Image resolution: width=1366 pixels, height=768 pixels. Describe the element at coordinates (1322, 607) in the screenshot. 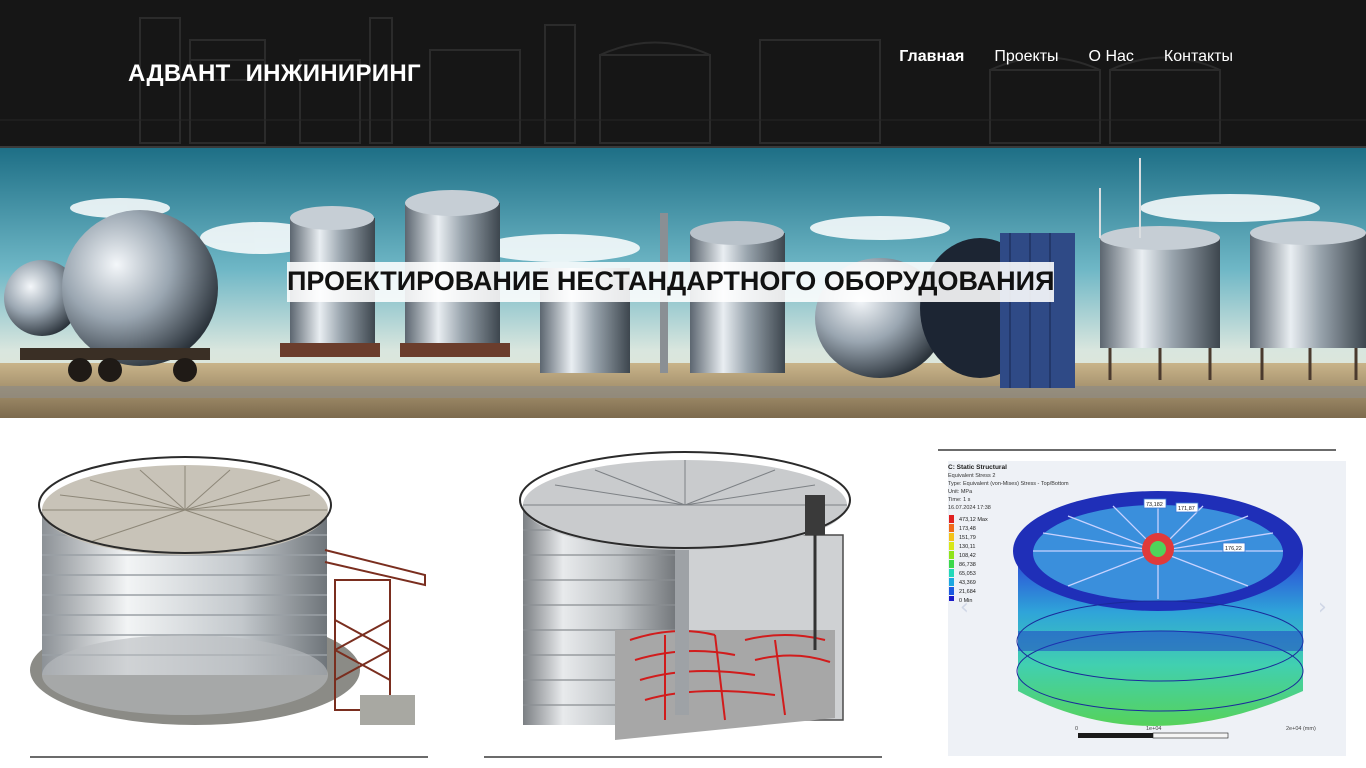

I see `carousel-next-arrow: ›` at that location.